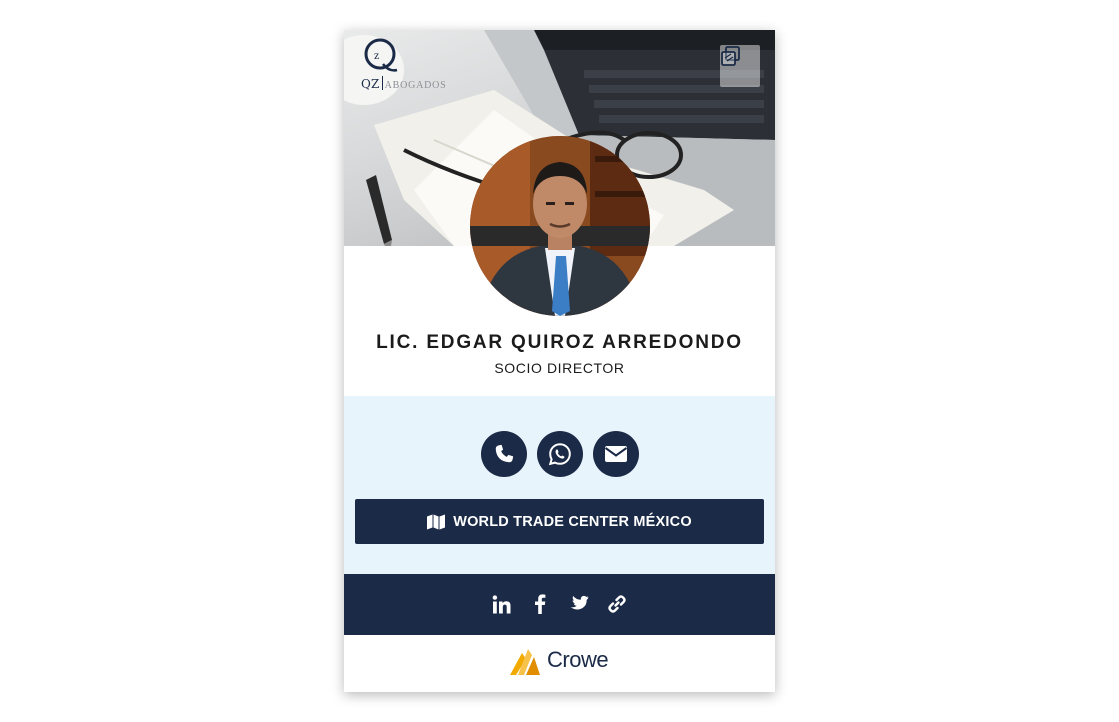 The image size is (1119, 722). What do you see at coordinates (376, 55) in the screenshot?
I see `svg-text: z` at bounding box center [376, 55].